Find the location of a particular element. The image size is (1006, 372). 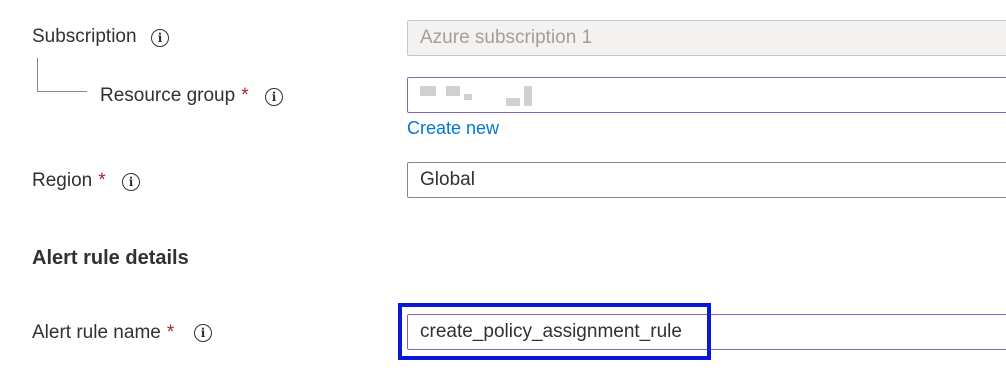

tree-connector-horizontal is located at coordinates (62, 91).